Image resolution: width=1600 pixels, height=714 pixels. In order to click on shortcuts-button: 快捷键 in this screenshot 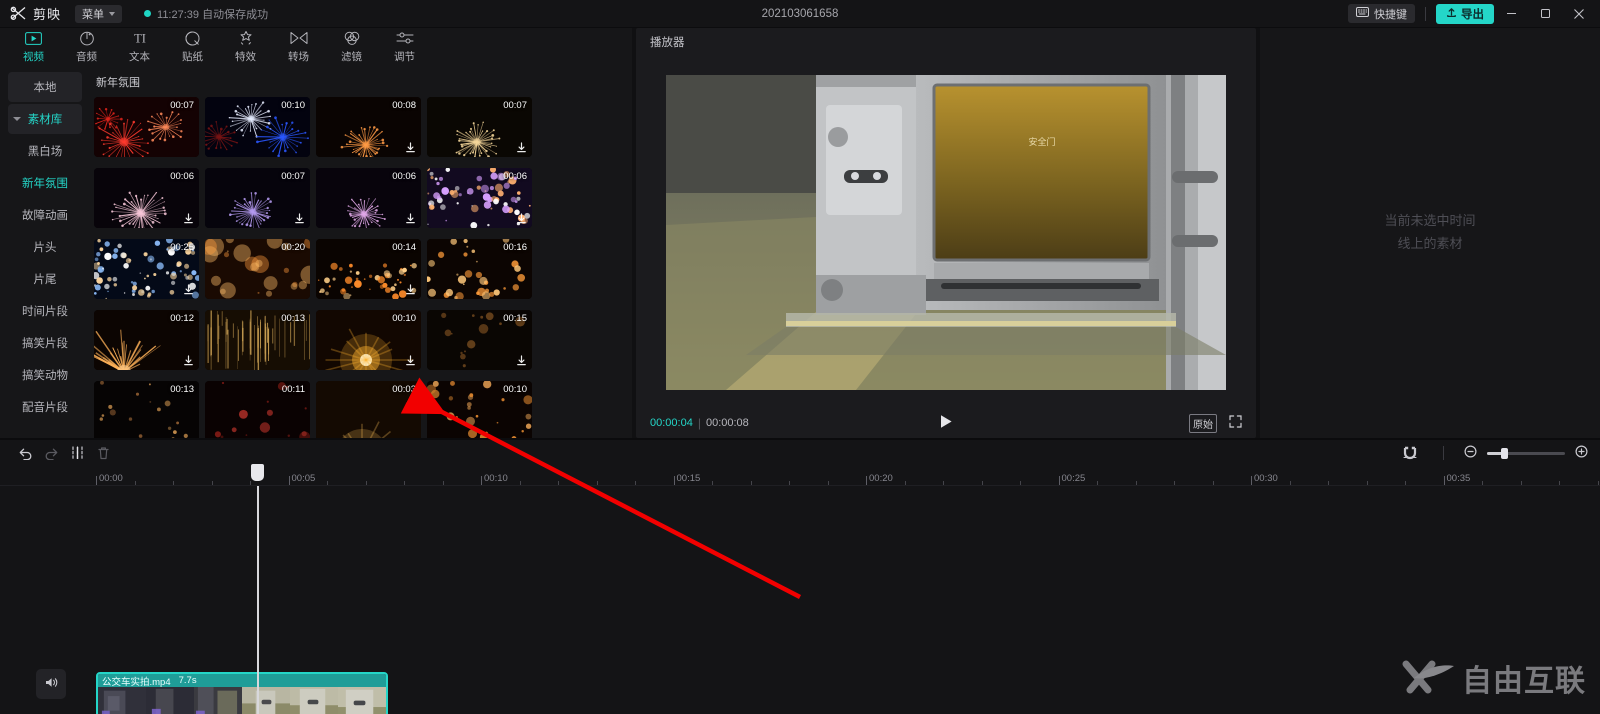, I will do `click(1381, 13)`.